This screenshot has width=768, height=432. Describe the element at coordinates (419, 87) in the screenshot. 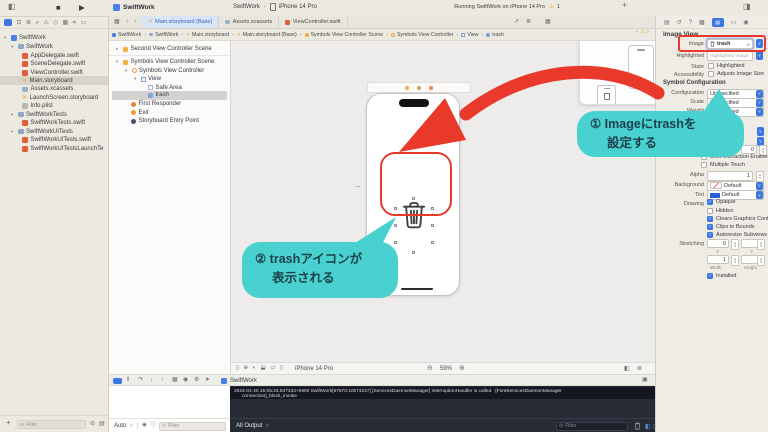

I see `first-responder-dock-icon` at that location.